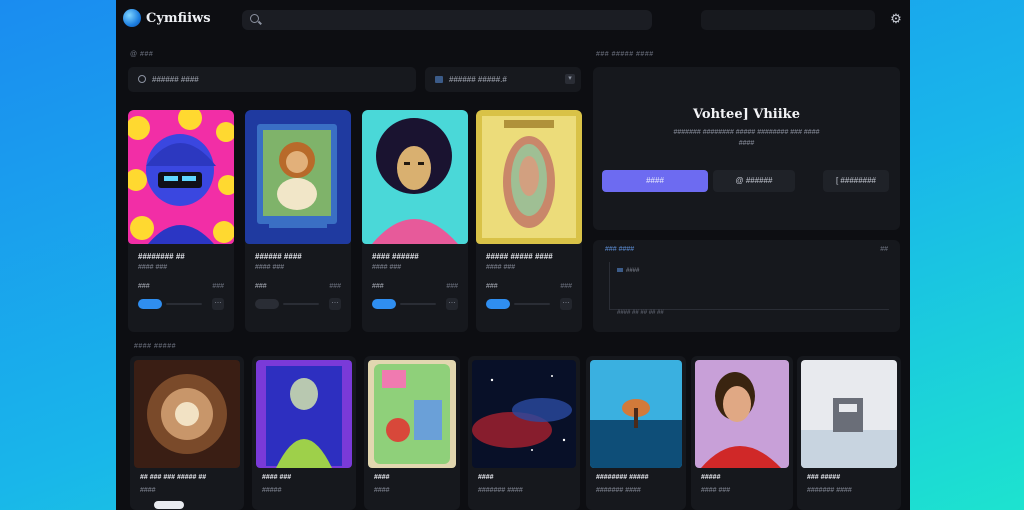 The height and width of the screenshot is (510, 1024). I want to click on stats-chart-area, so click(749, 286).